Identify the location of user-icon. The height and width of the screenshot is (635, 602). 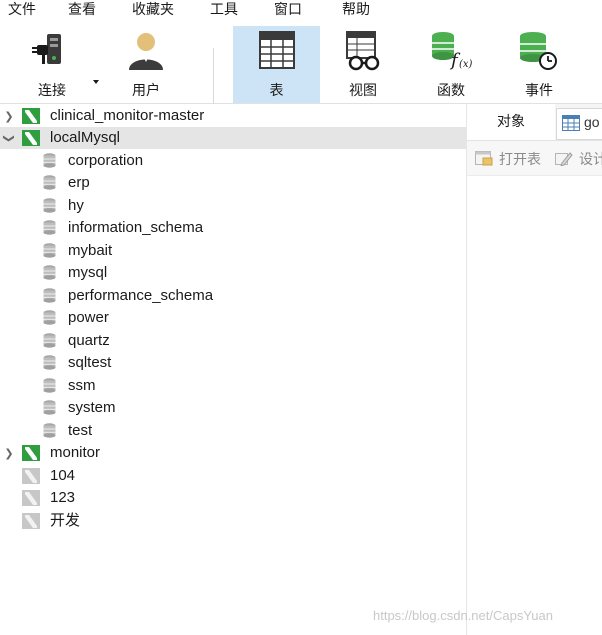
(146, 52).